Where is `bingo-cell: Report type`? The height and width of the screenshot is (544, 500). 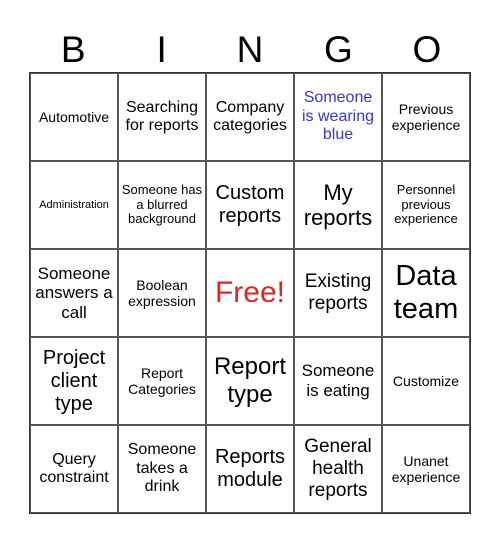 bingo-cell: Report type is located at coordinates (250, 381).